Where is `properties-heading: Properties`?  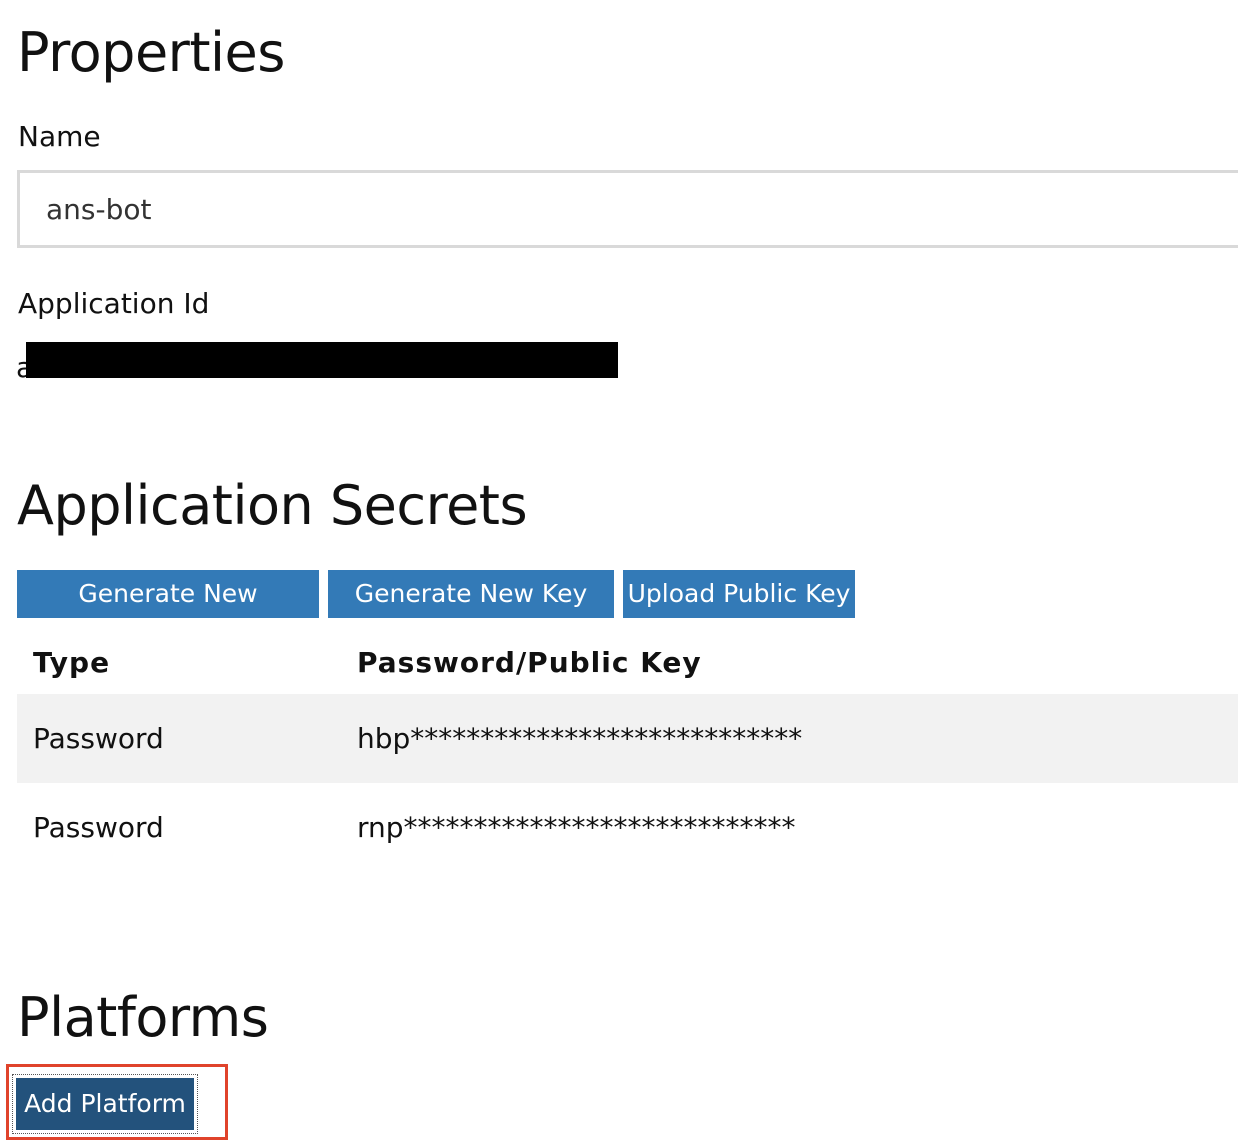
properties-heading: Properties is located at coordinates (151, 52).